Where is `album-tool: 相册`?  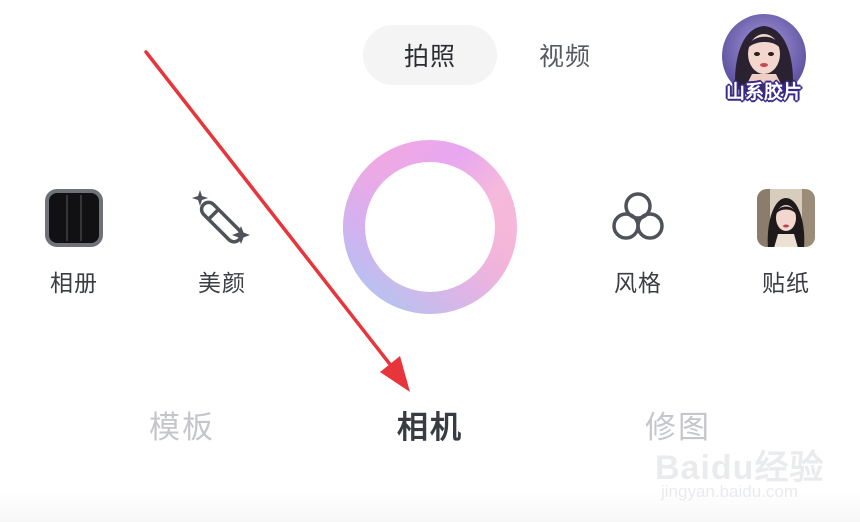
album-tool: 相册 is located at coordinates (74, 243).